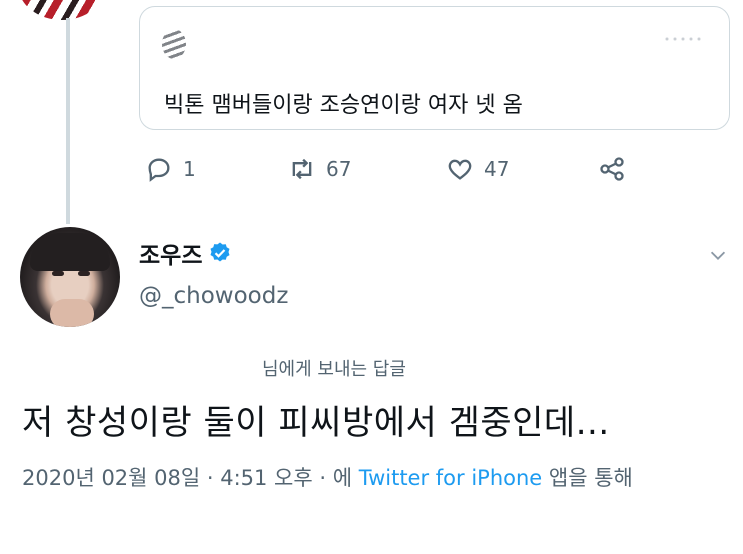 This screenshot has height=554, width=743. I want to click on share-icon, so click(612, 169).